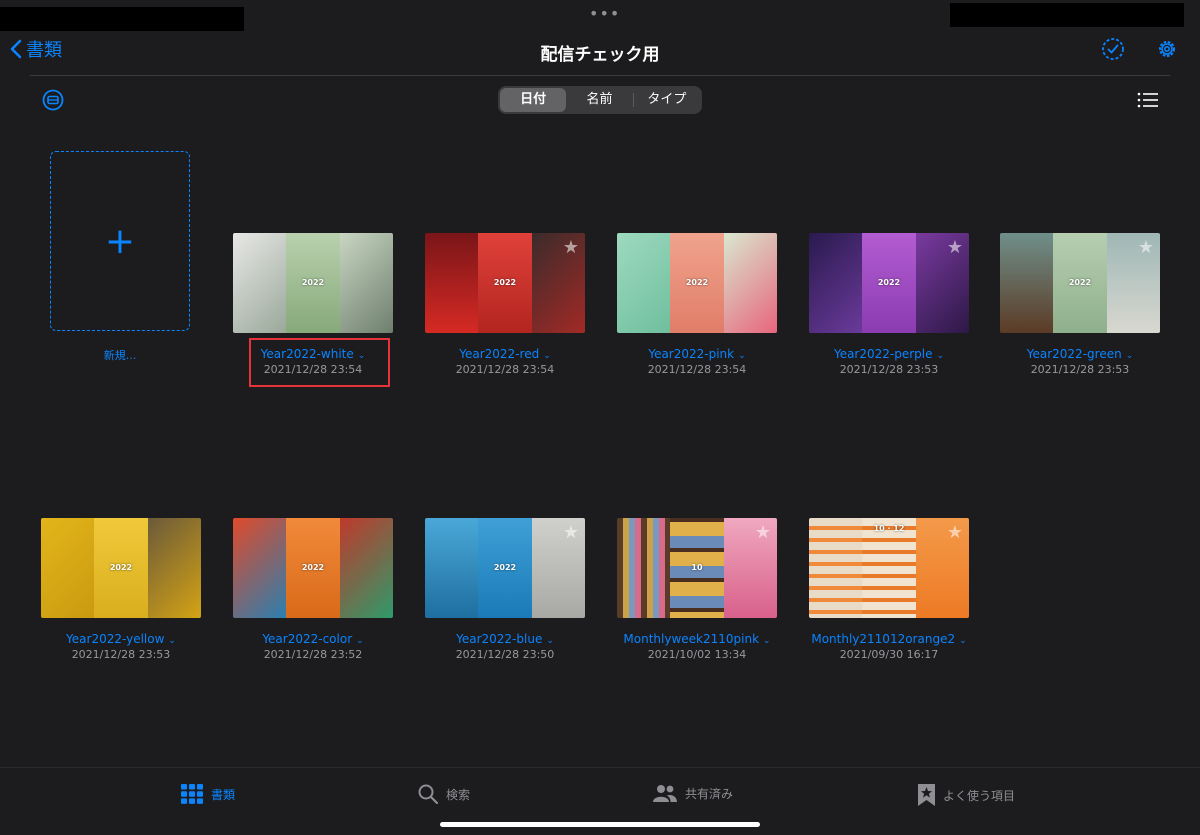 The image size is (1200, 835). I want to click on document-date: 2021/10/02 13:34, so click(697, 654).